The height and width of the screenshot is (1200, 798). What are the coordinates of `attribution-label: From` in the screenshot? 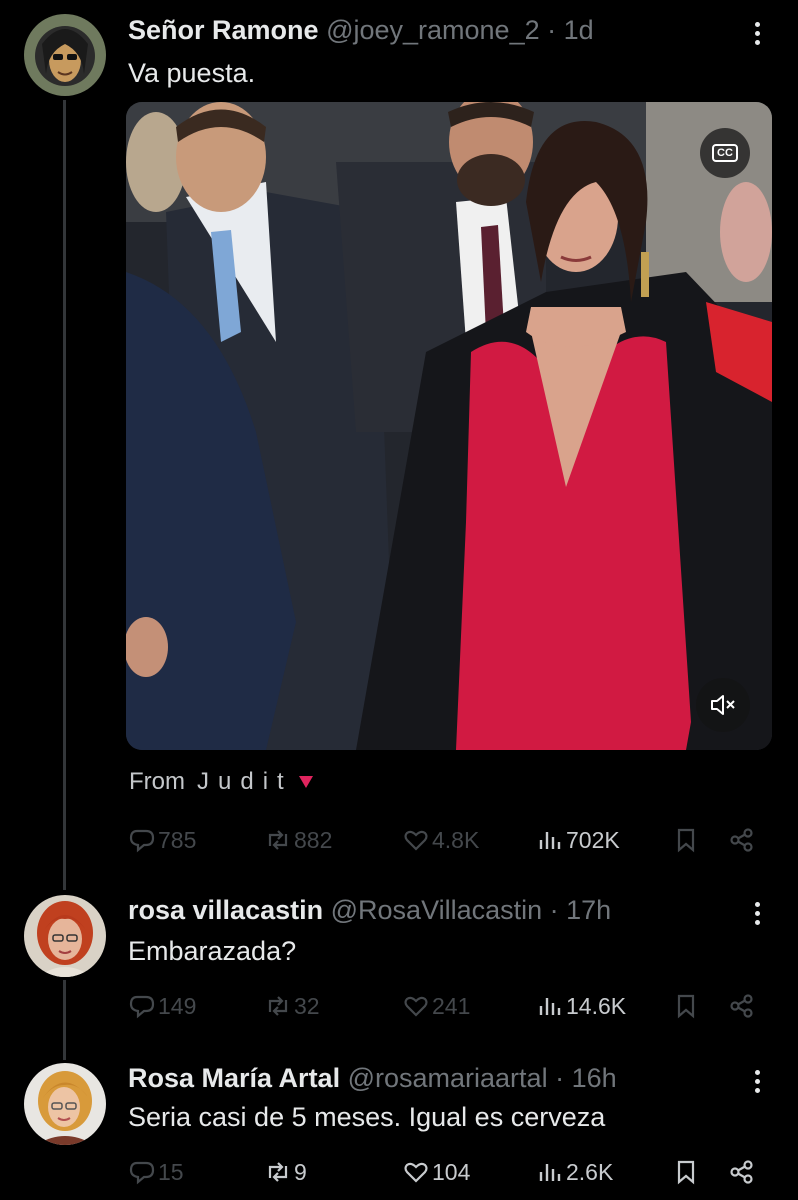 It's located at (157, 781).